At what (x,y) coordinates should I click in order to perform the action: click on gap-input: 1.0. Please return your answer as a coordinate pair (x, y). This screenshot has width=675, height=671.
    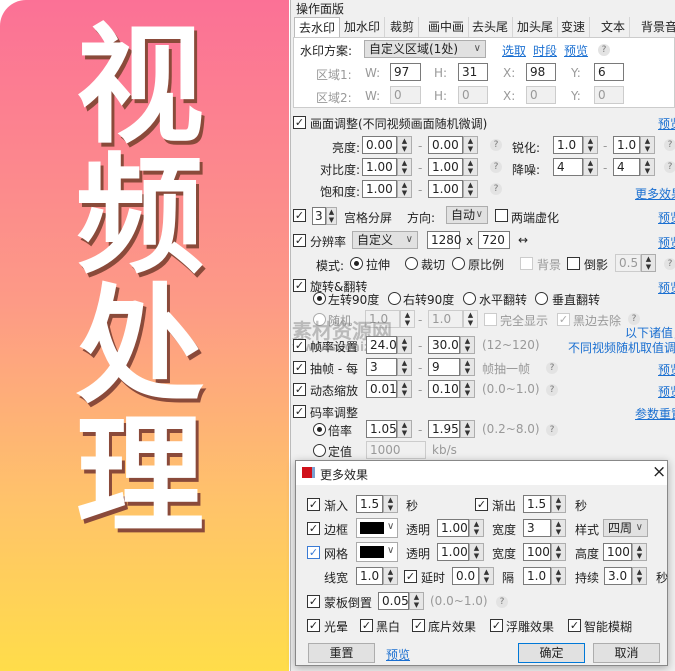
    Looking at the image, I should click on (537, 576).